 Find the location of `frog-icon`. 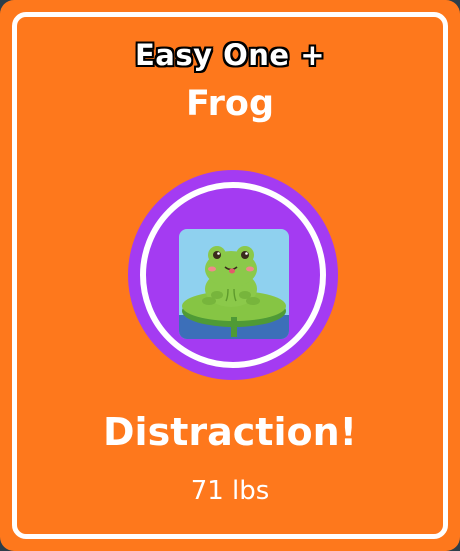

frog-icon is located at coordinates (234, 284).